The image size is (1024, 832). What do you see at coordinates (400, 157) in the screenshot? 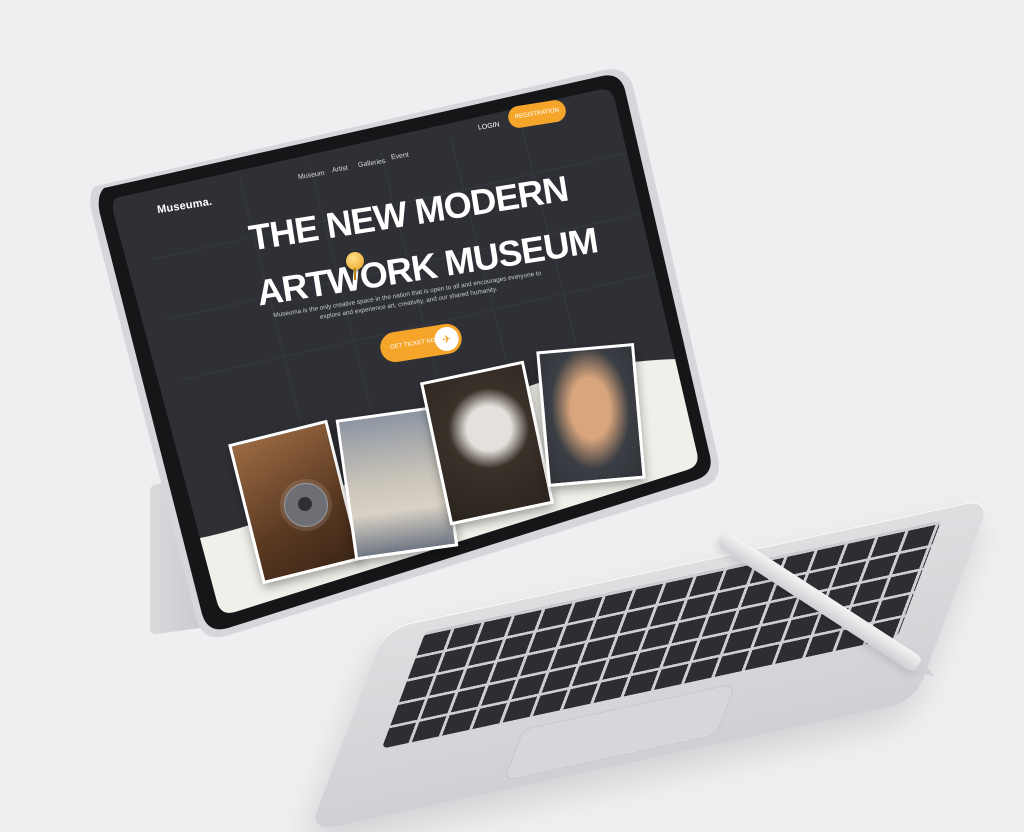
I see `nav-event: Event` at bounding box center [400, 157].